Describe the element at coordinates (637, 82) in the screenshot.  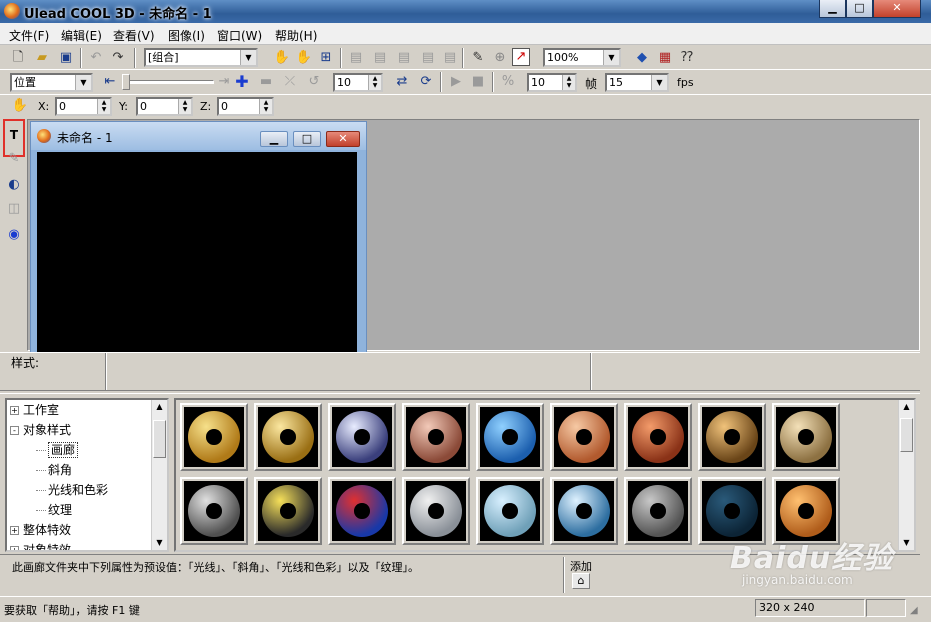
I see `fps-select: 15 ▼` at that location.